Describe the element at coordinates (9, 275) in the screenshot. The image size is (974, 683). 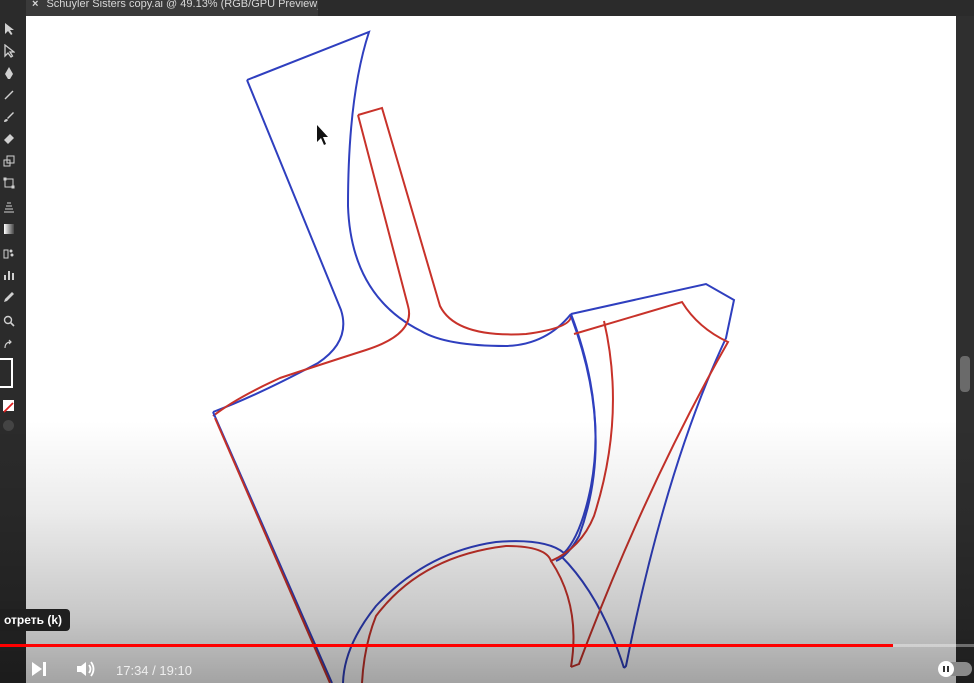
I see `graph-tool-icon` at that location.